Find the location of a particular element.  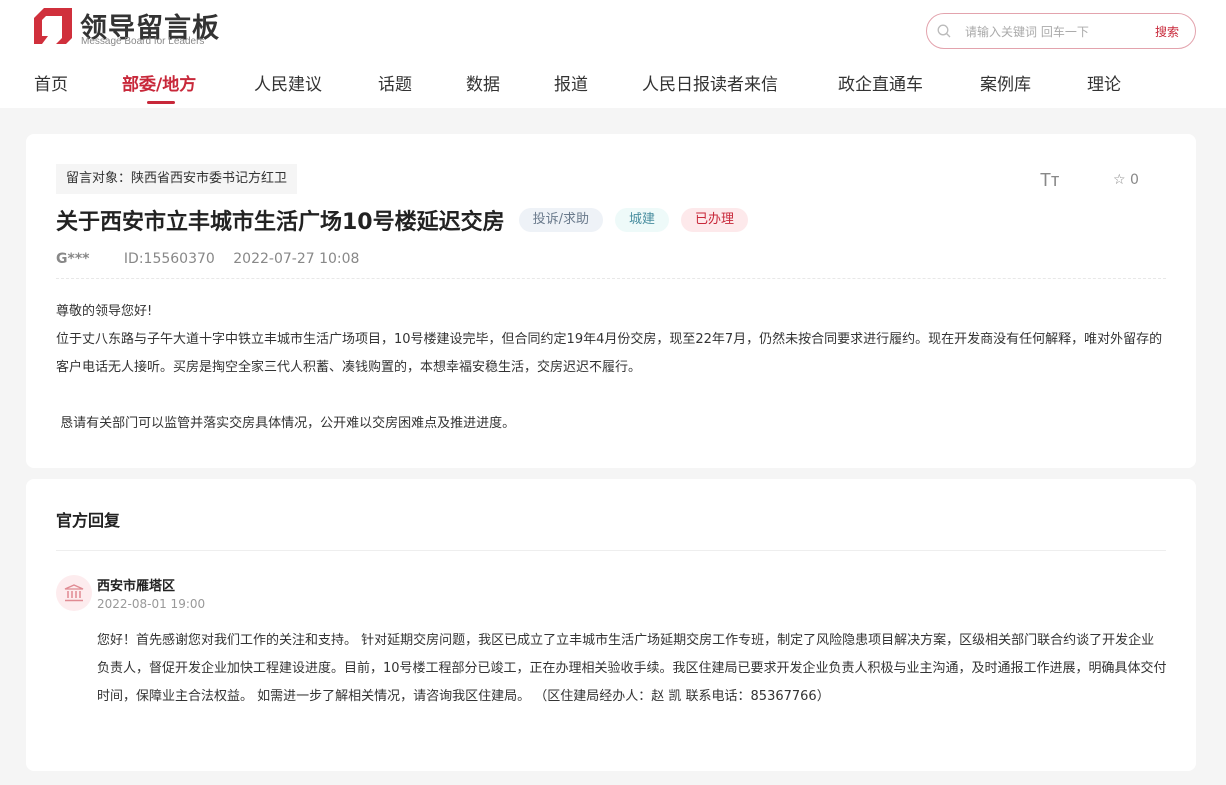

tag-category: 城建 is located at coordinates (642, 220).